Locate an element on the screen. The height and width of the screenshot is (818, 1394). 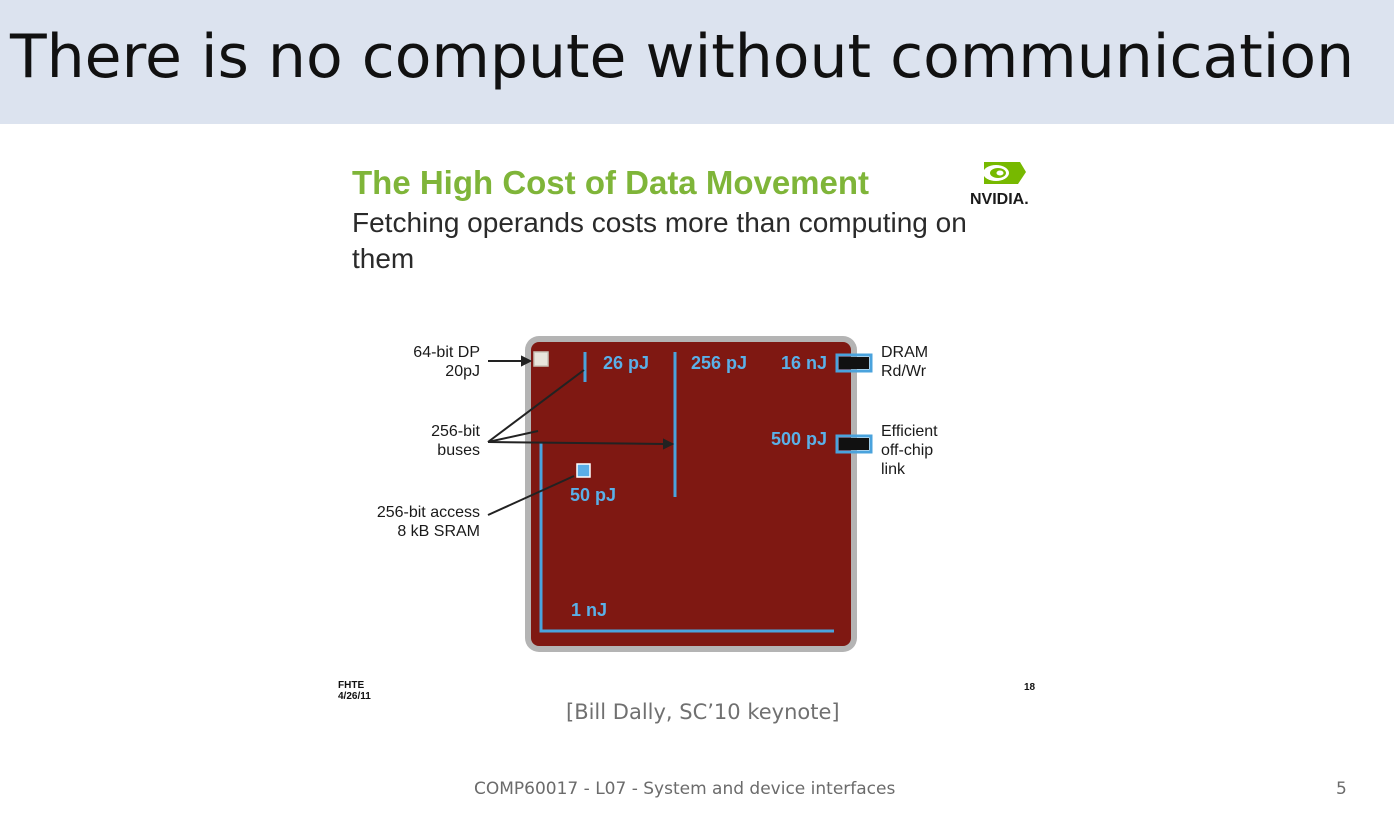
label-8kb-sram: 8 kB SRAM is located at coordinates (438, 531).